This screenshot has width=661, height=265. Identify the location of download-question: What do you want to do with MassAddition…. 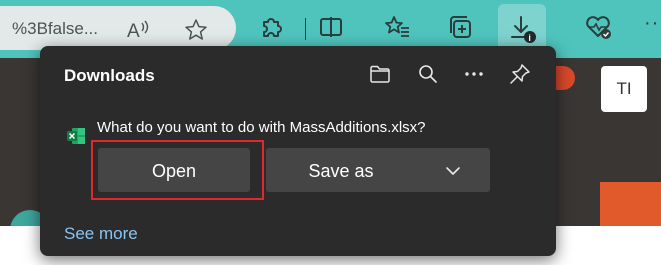
(261, 127).